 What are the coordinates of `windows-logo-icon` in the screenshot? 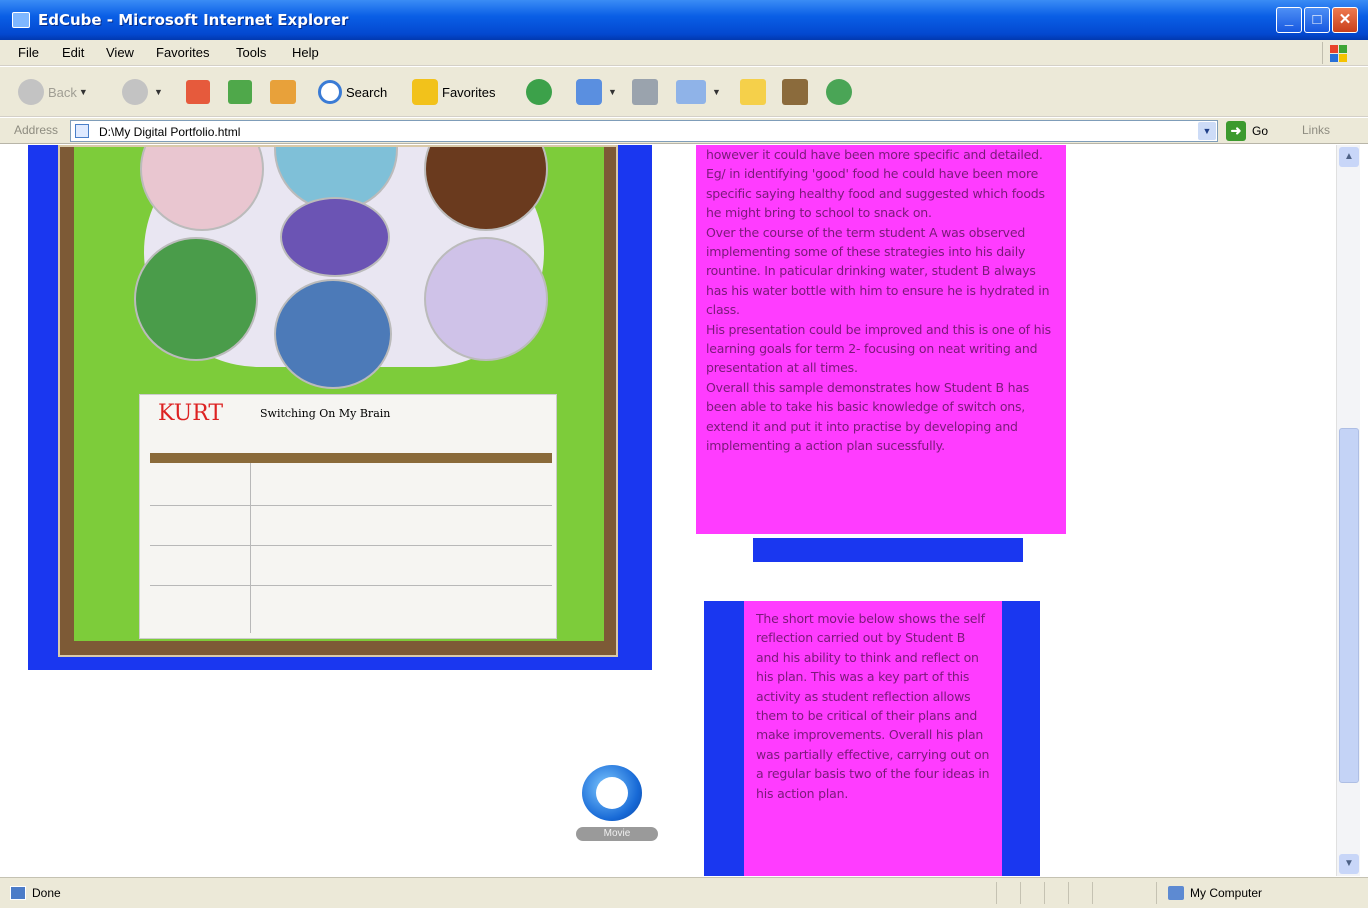 It's located at (1335, 53).